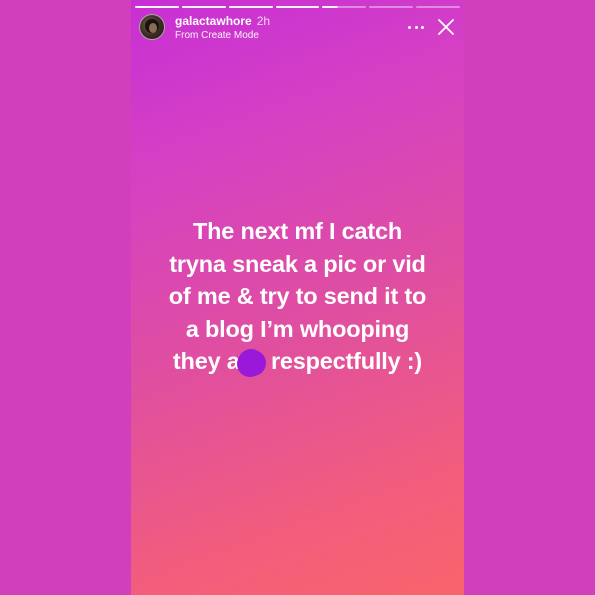 Image resolution: width=595 pixels, height=595 pixels. I want to click on caption-line-5-start: they a, so click(206, 361).